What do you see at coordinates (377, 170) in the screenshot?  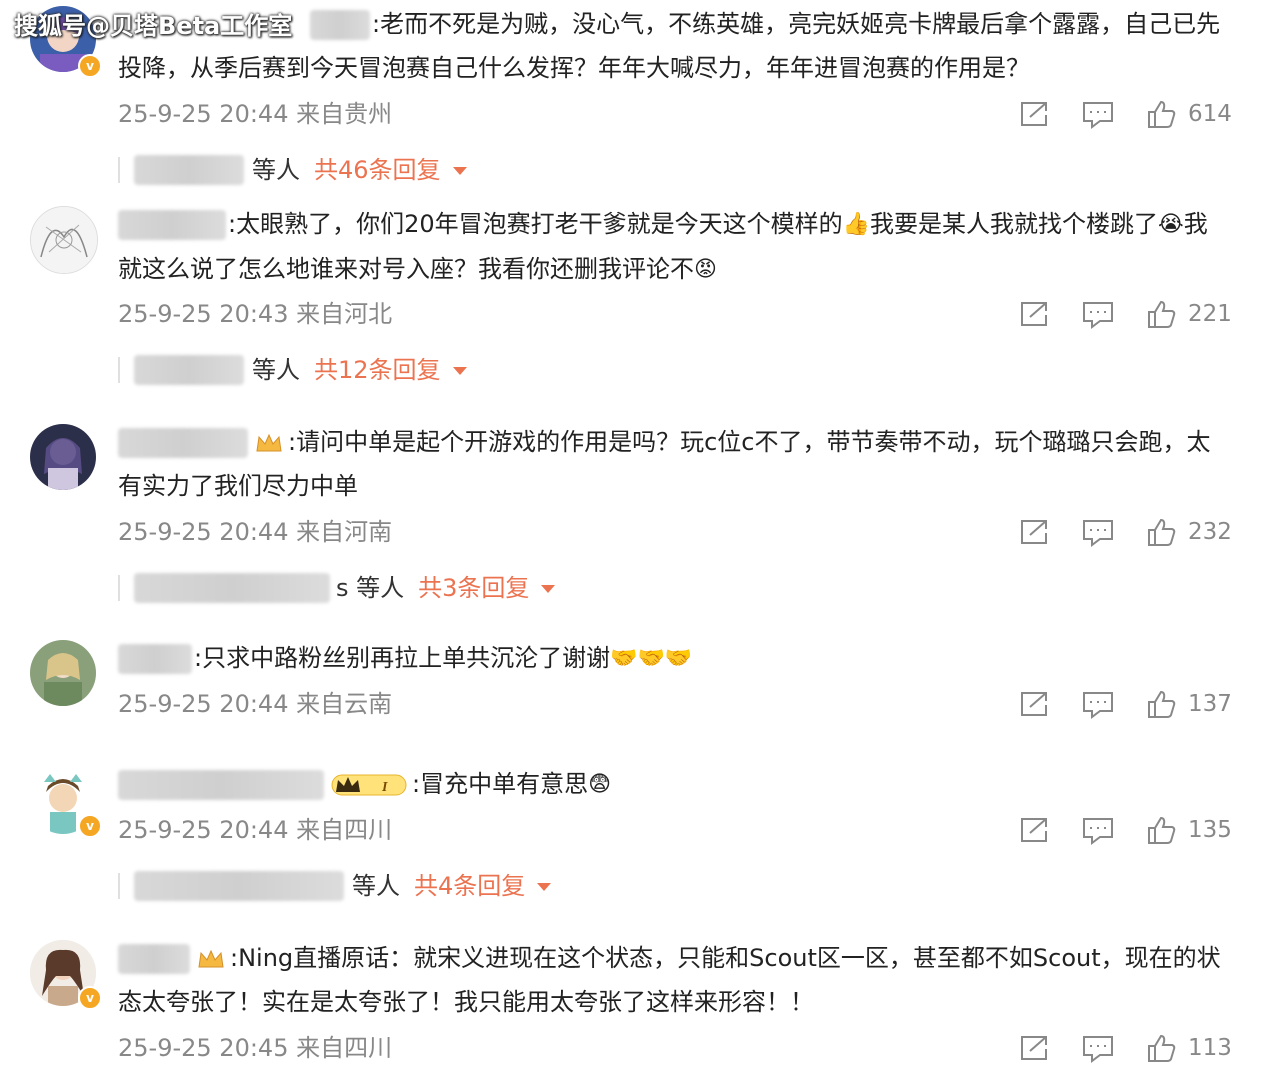 I see `reply-count: 共46条回复` at bounding box center [377, 170].